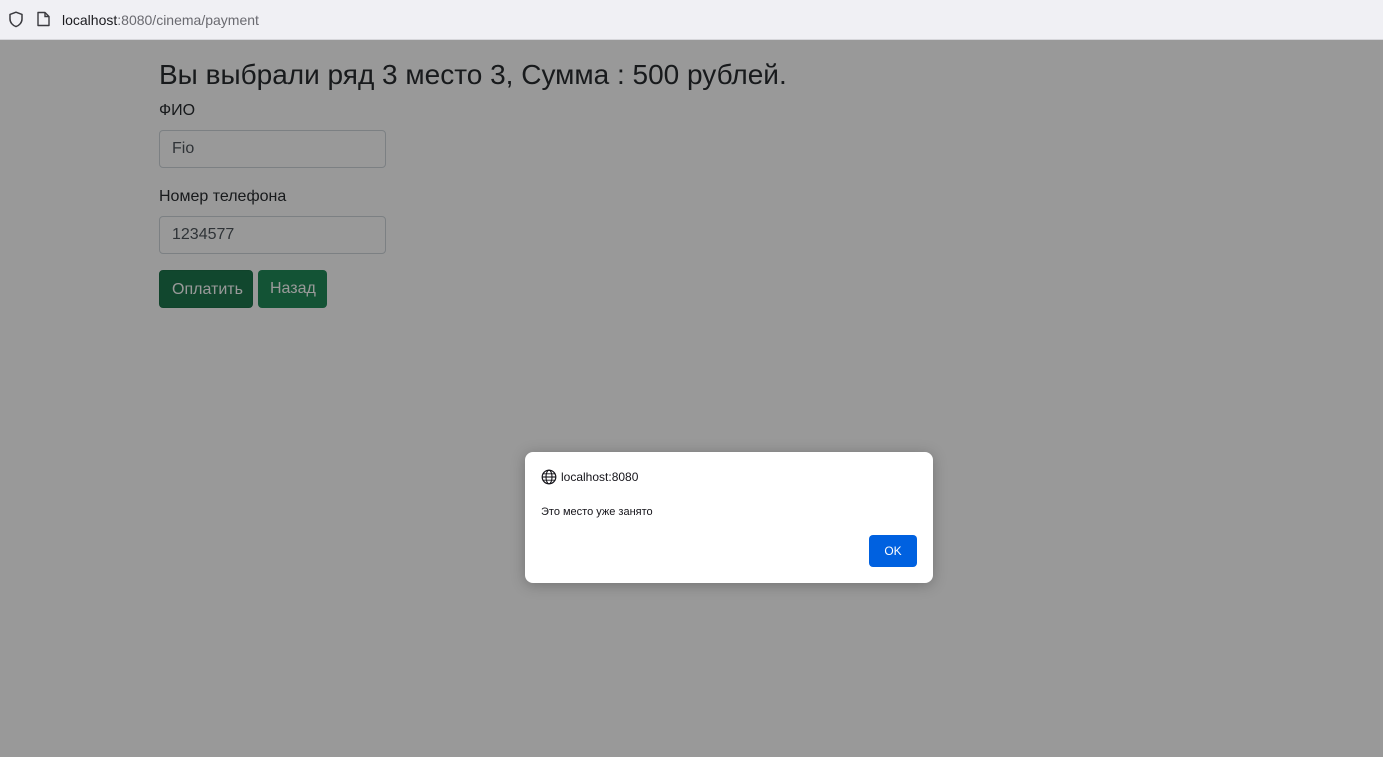  I want to click on url-field: localhost:8080/cinema/payment, so click(160, 20).